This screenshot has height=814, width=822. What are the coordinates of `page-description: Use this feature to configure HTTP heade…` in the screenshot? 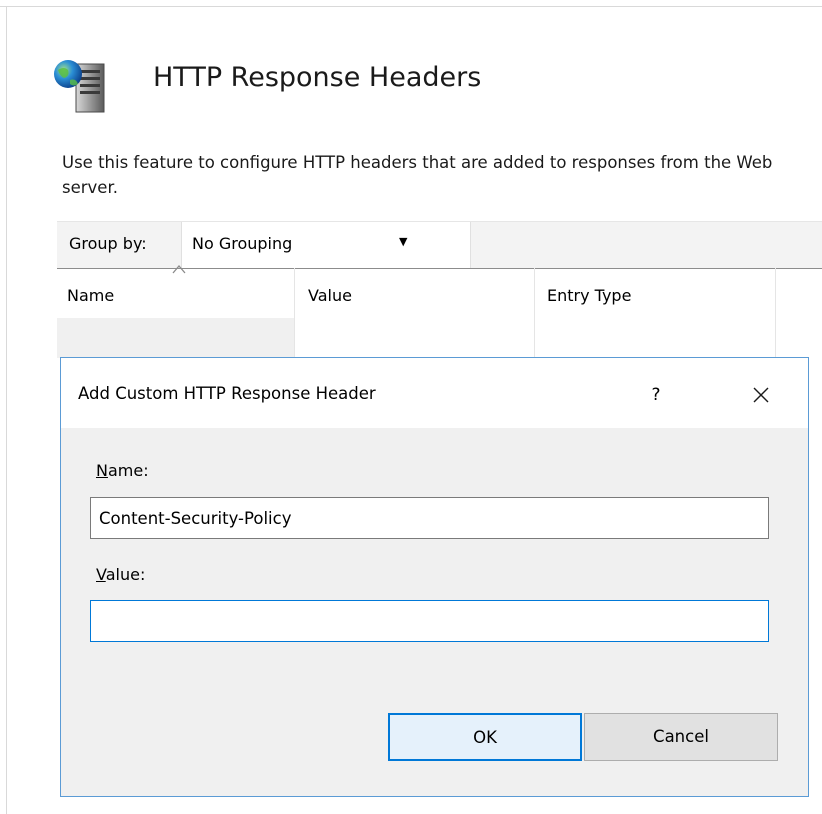 It's located at (417, 175).